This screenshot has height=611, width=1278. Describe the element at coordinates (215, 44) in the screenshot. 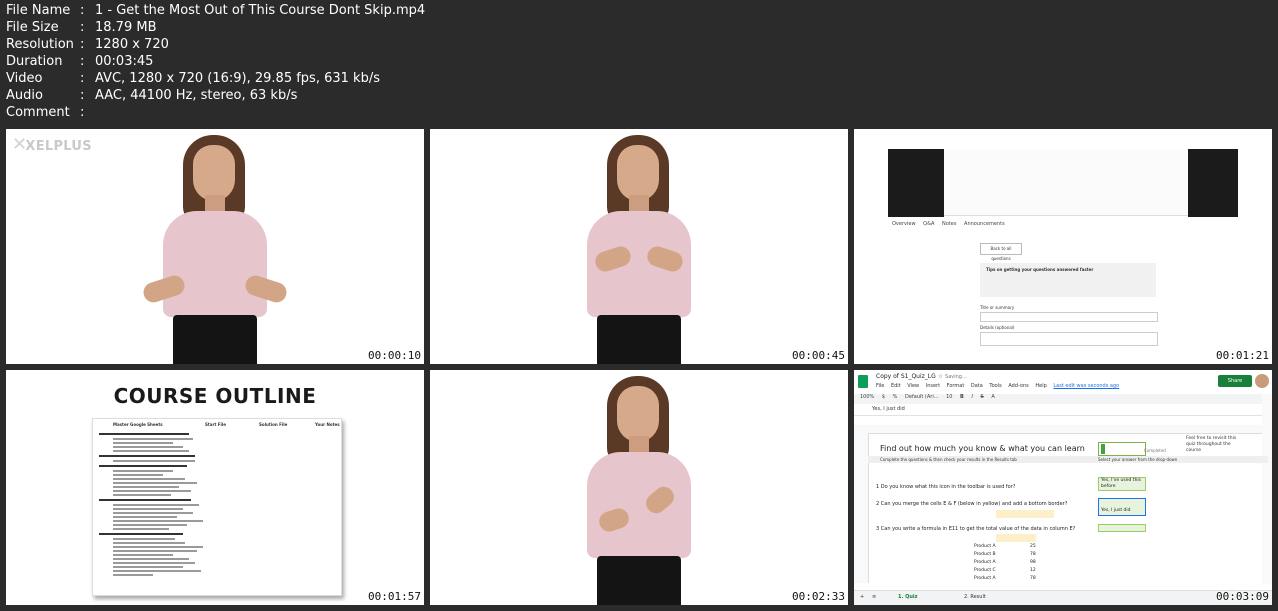

I see `meta-row-resolution: Resolution:1280 x 720` at that location.